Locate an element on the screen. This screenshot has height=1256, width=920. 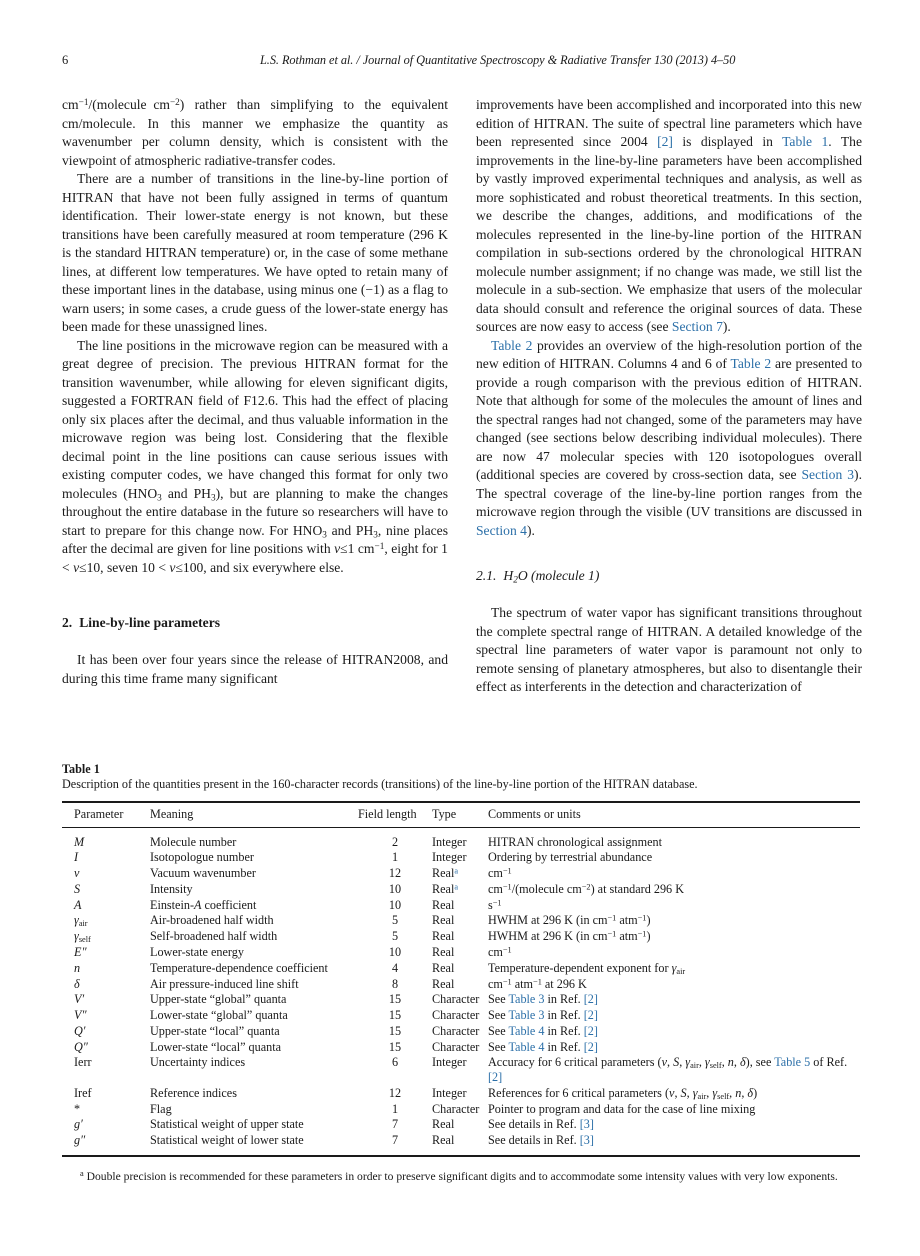
cell-meaning: Lower-state “local” quanta is located at coordinates (216, 1046).